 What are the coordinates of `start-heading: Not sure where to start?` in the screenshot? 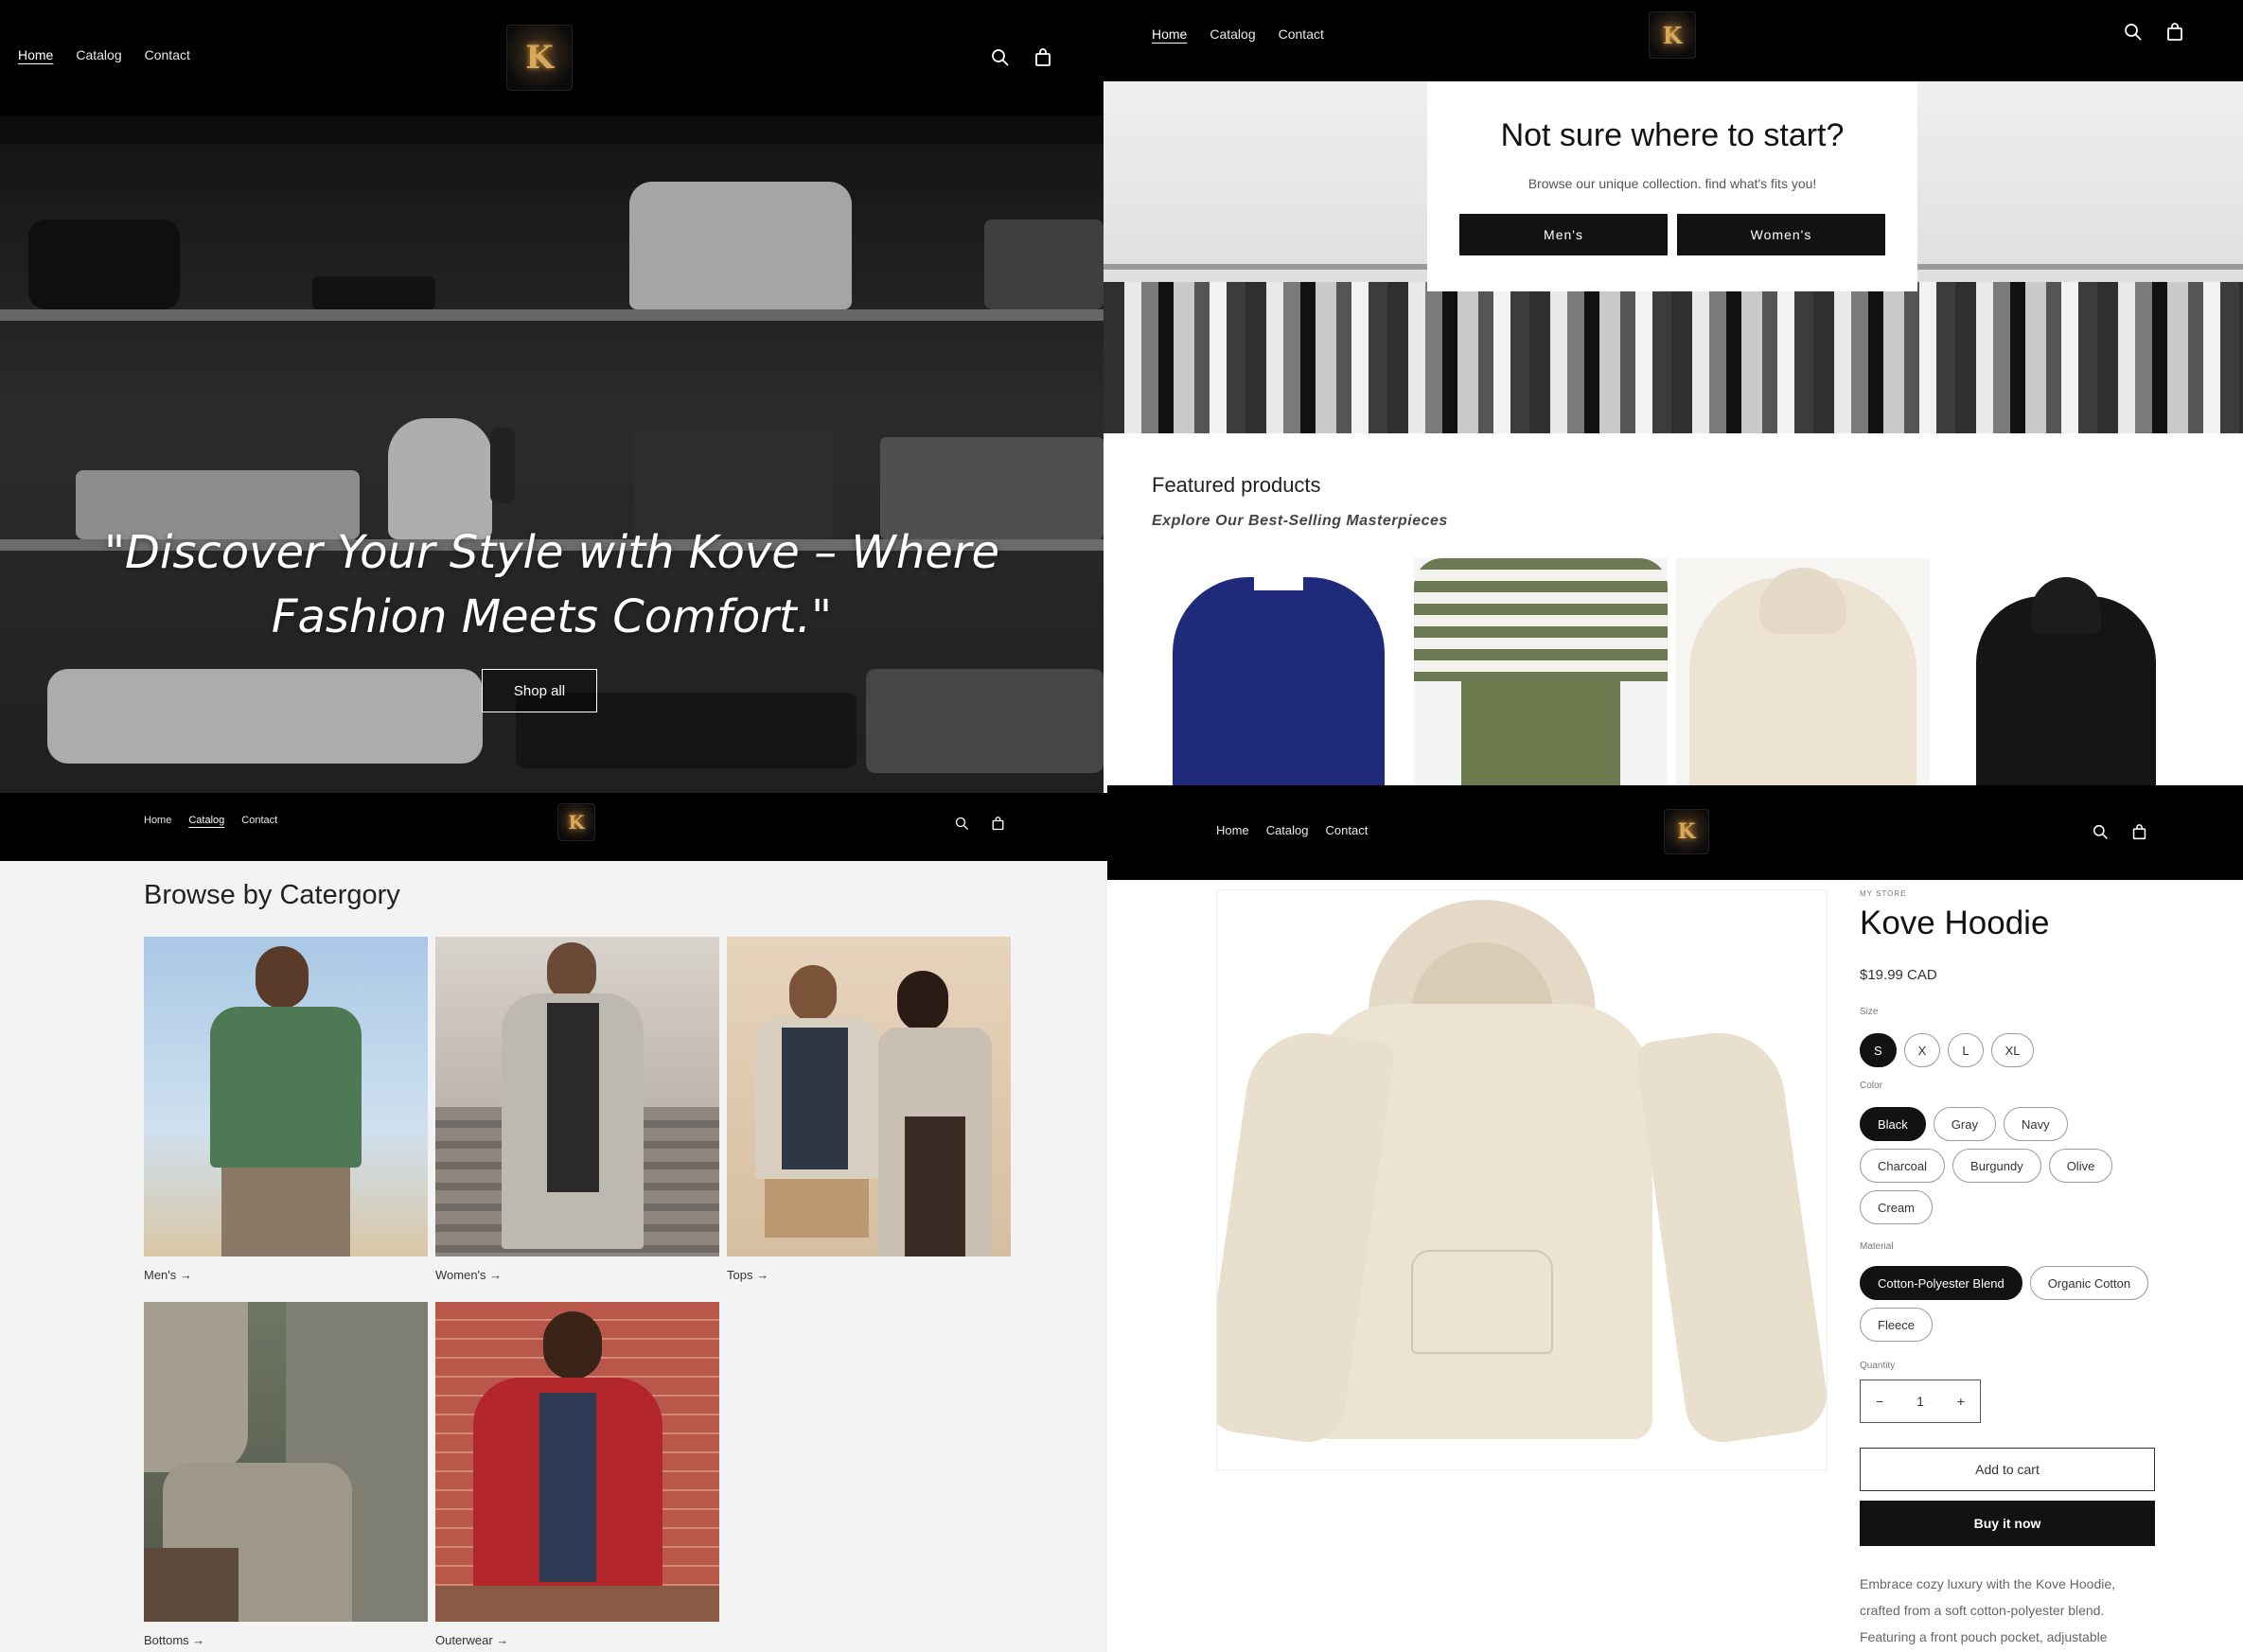 It's located at (1672, 135).